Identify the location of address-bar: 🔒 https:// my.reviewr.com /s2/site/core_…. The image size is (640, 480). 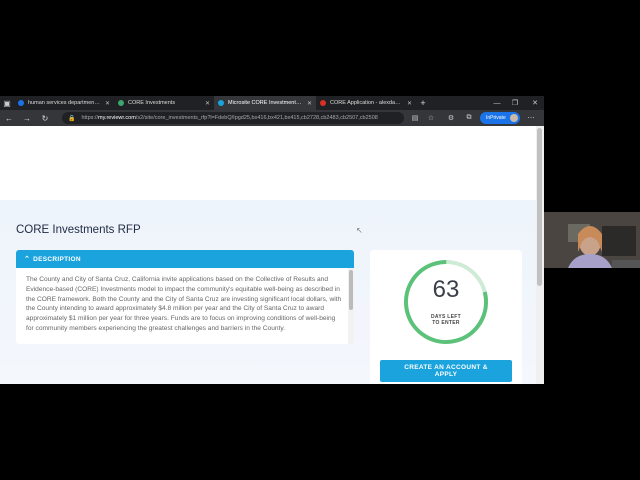
(233, 118).